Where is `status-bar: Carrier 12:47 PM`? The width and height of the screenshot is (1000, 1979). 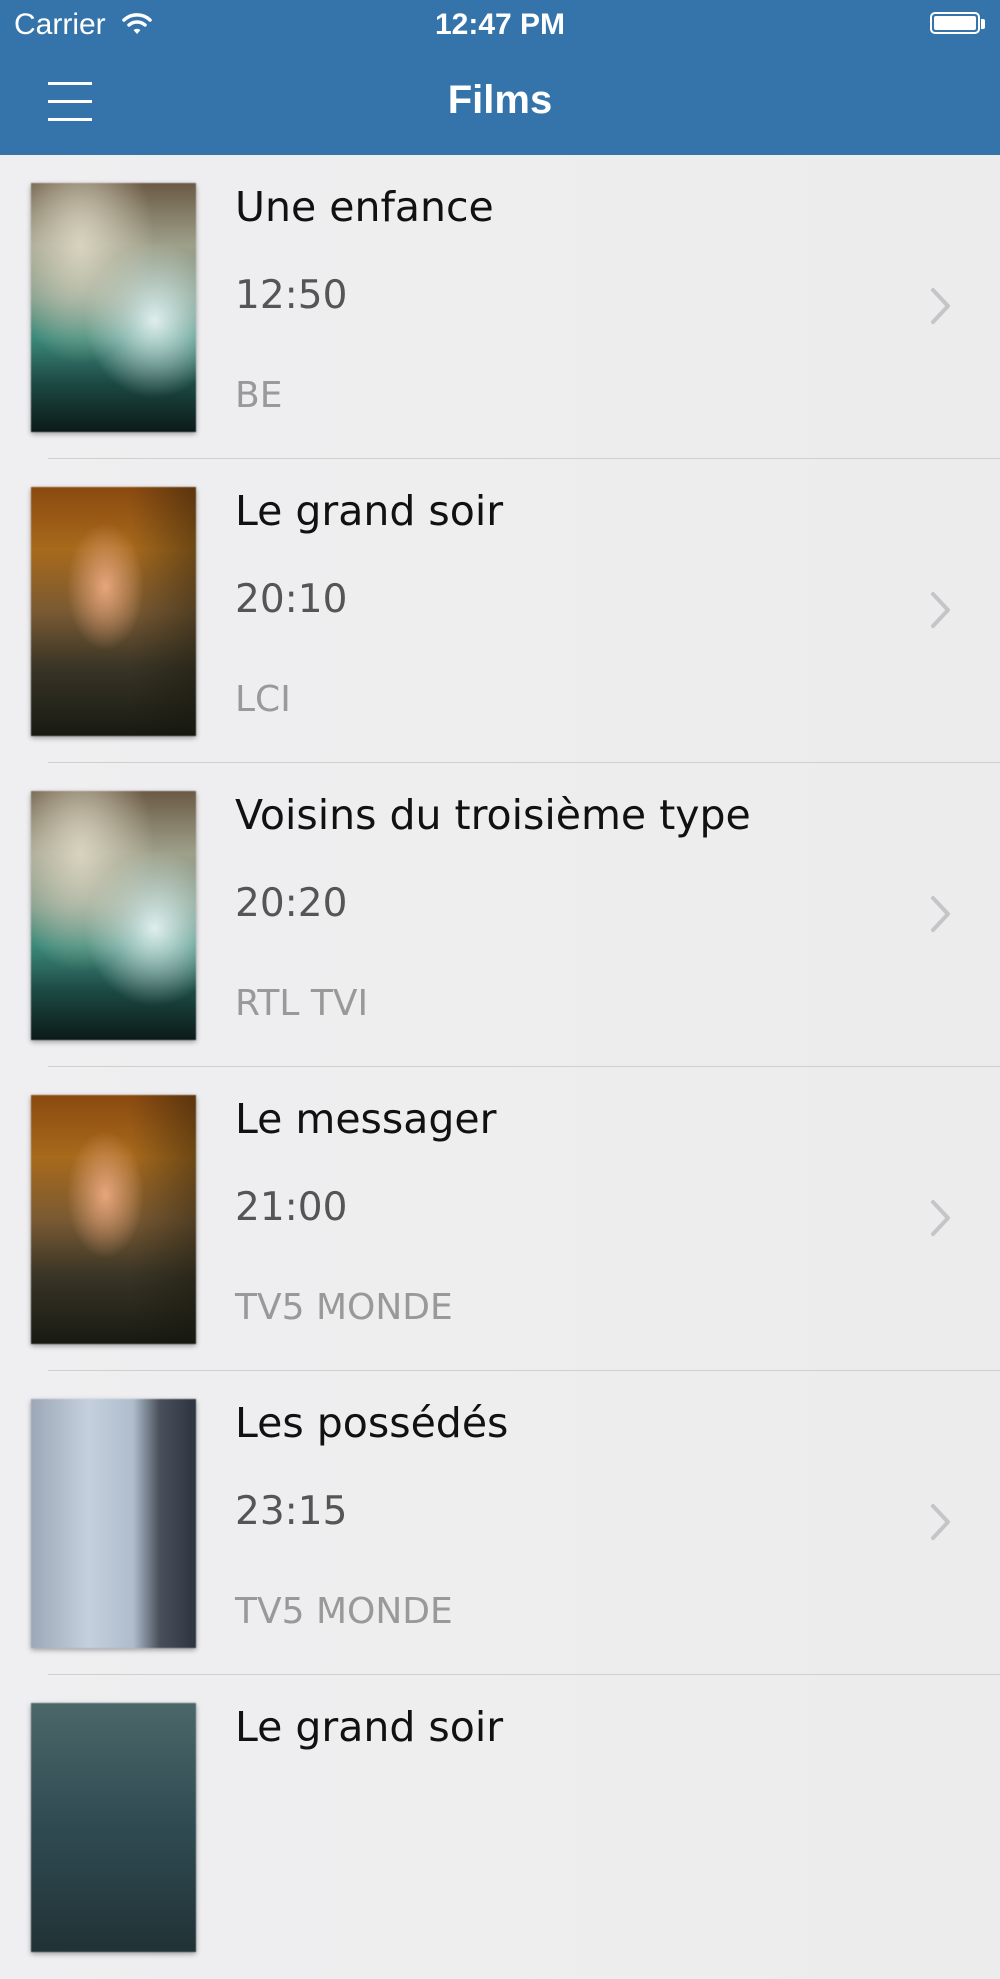 status-bar: Carrier 12:47 PM is located at coordinates (500, 25).